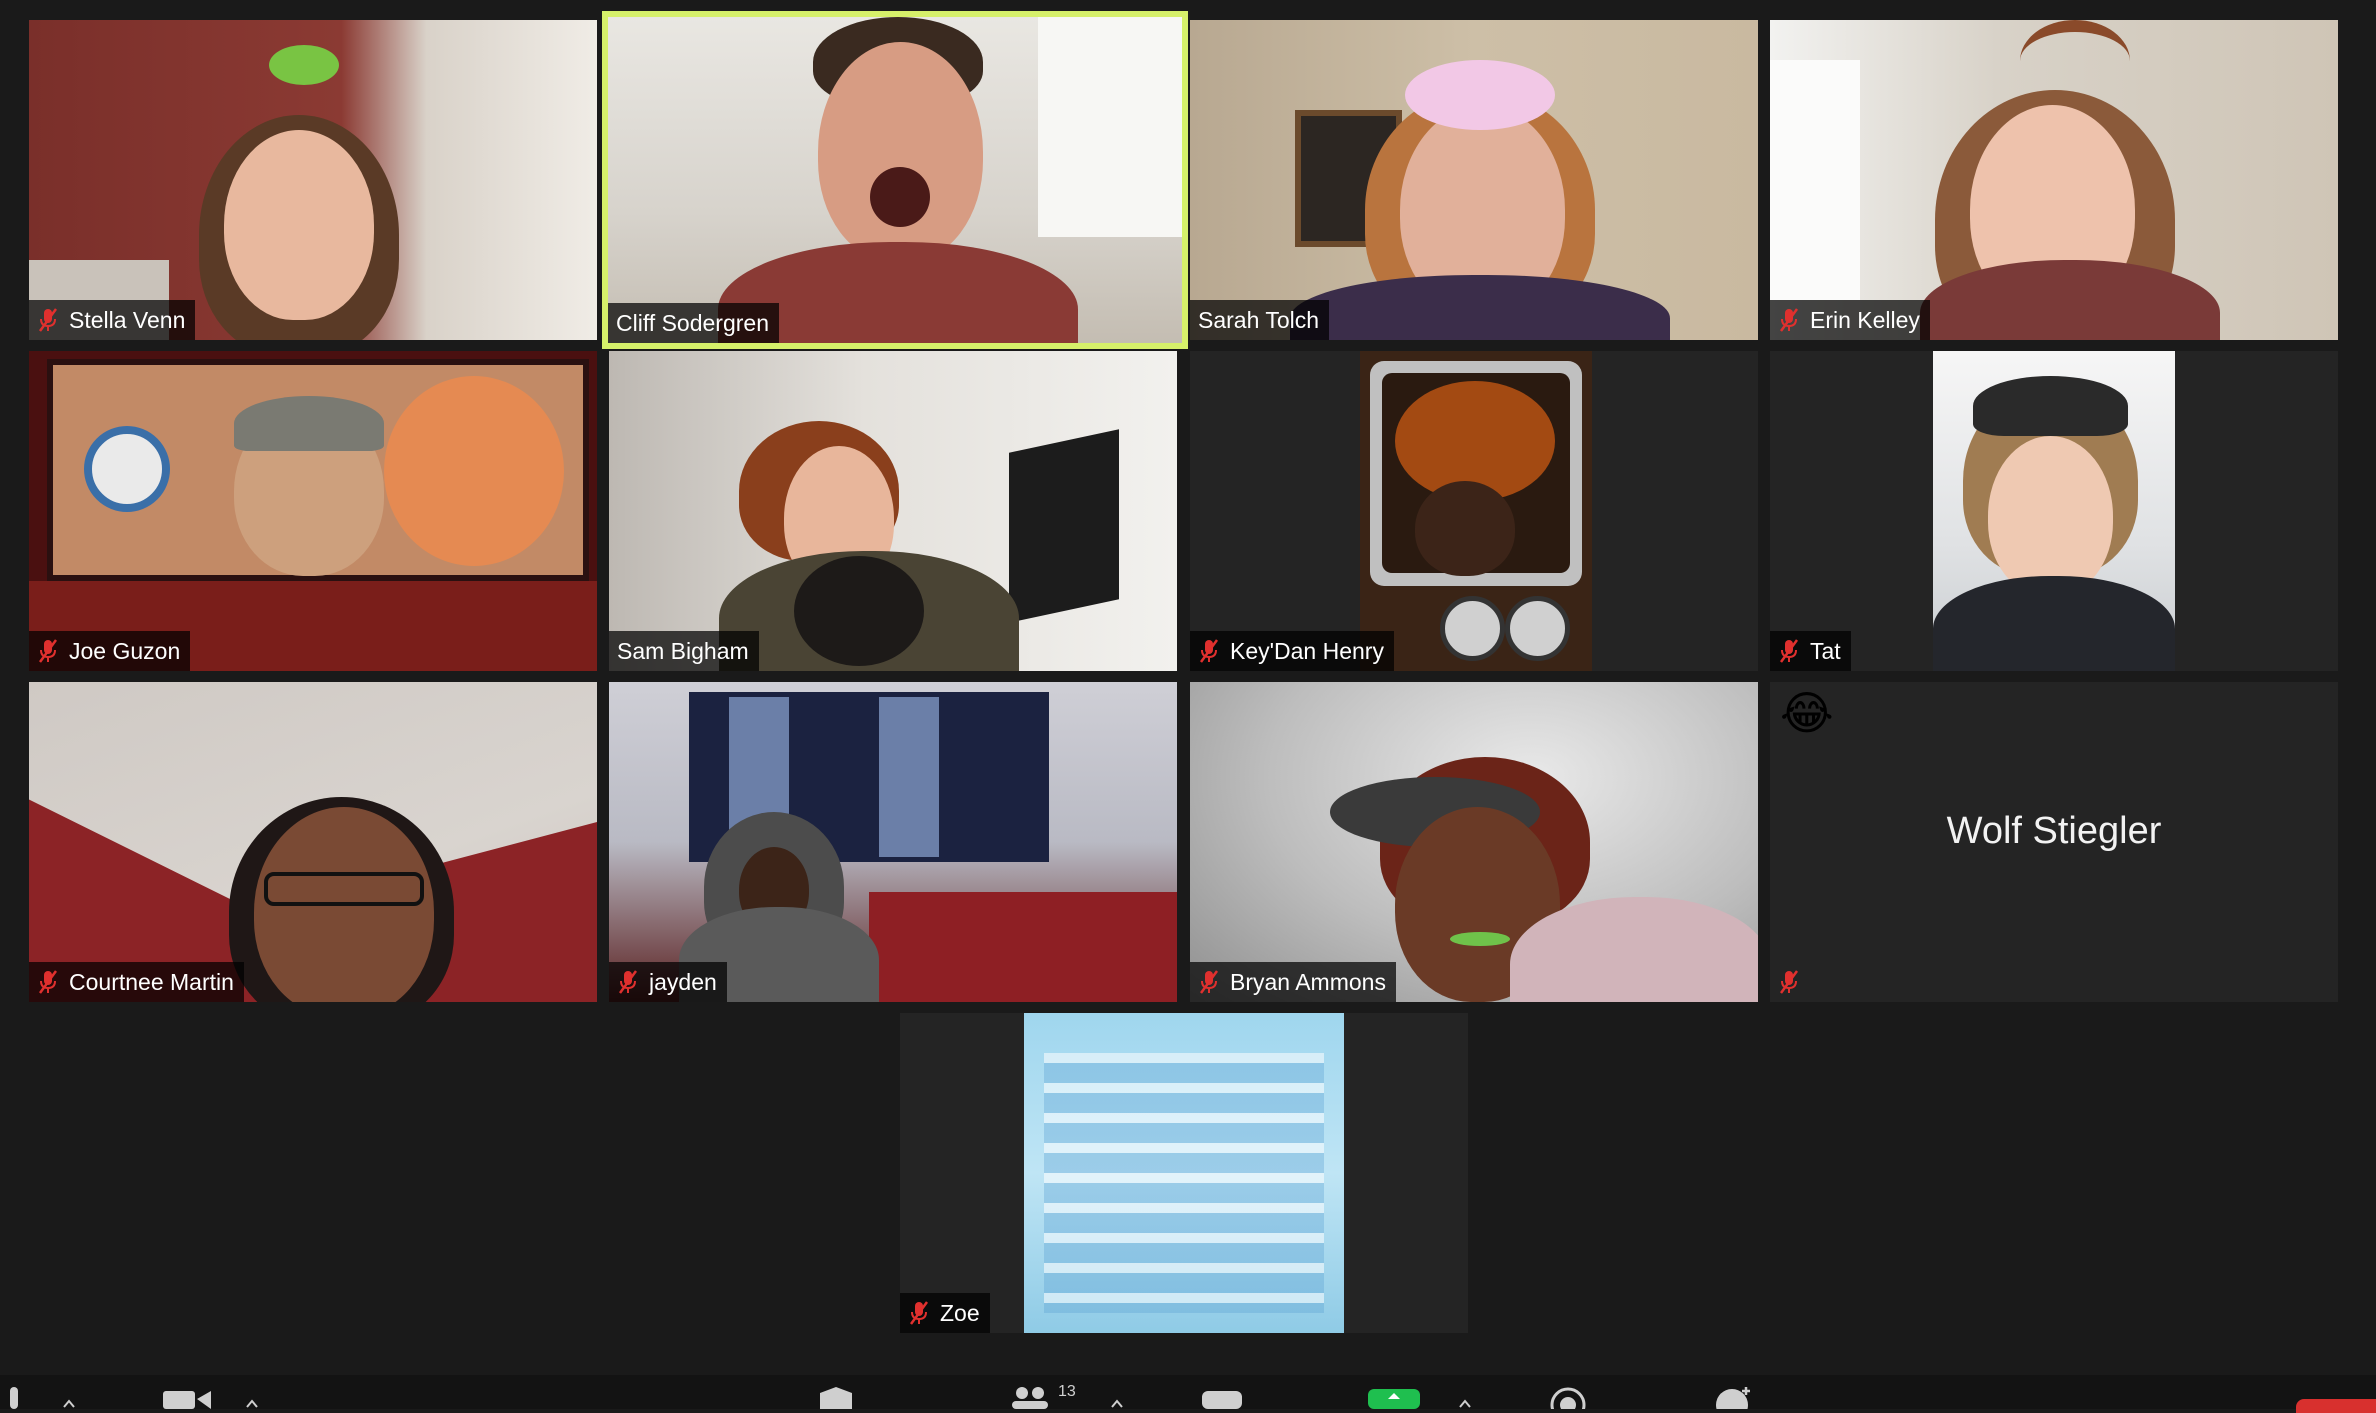 The width and height of the screenshot is (2376, 1413). What do you see at coordinates (1188, 1394) in the screenshot?
I see `meeting-toolbar: 13` at bounding box center [1188, 1394].